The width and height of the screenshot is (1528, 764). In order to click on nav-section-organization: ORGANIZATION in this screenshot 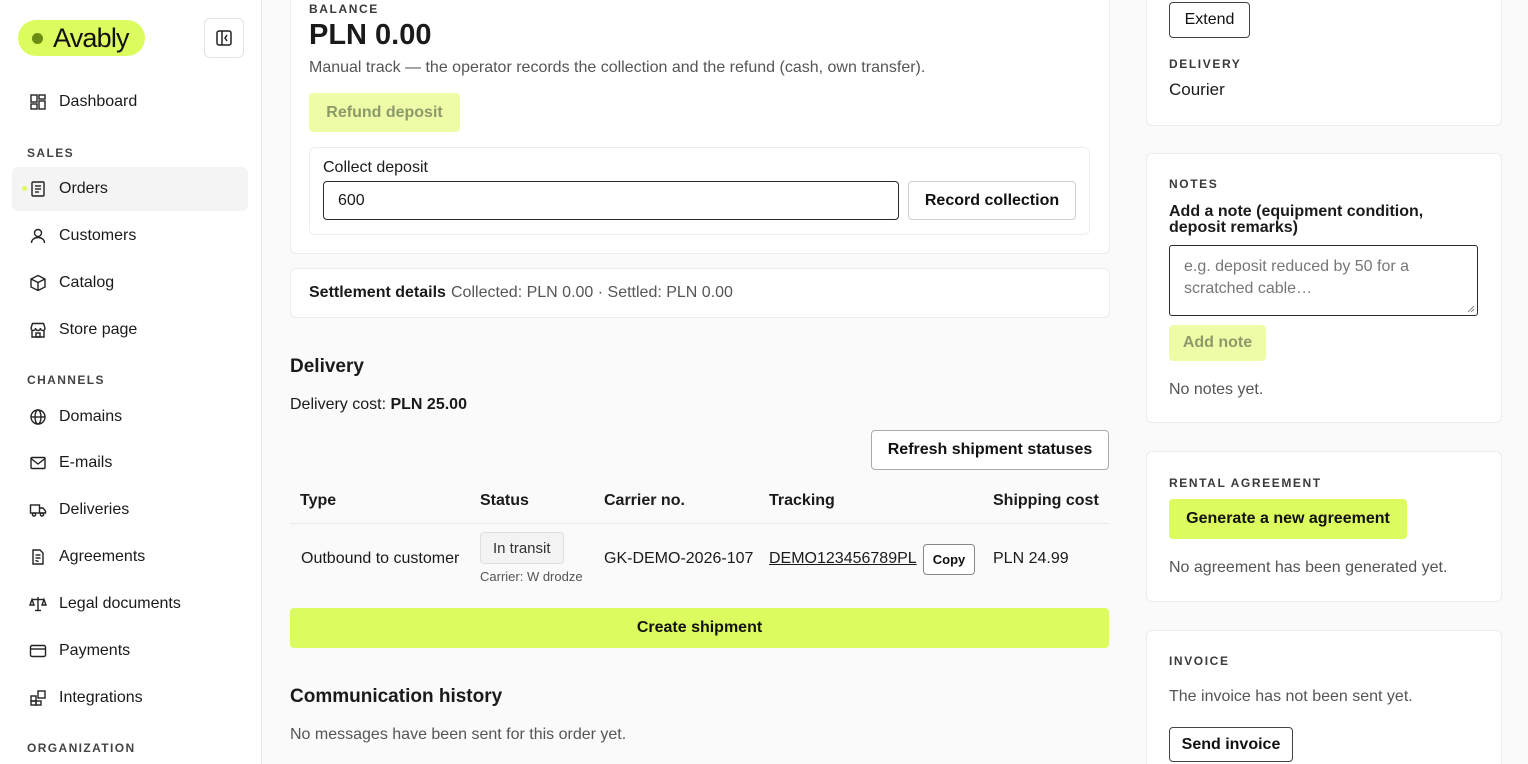, I will do `click(81, 748)`.